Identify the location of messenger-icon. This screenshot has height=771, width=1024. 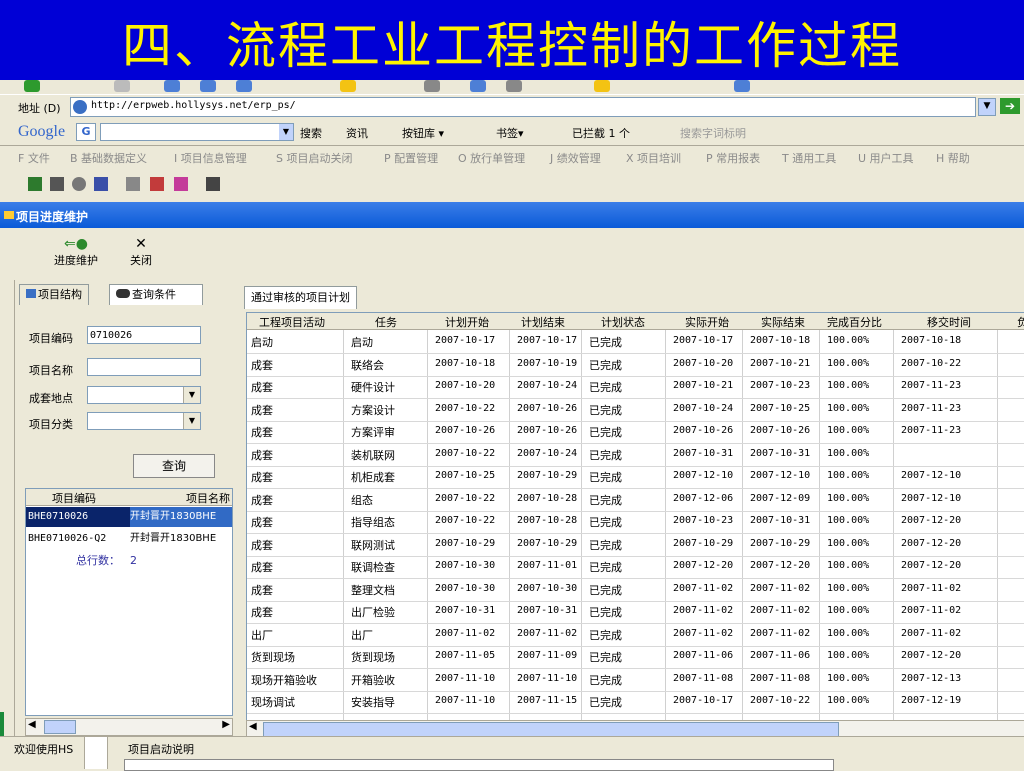
(742, 86).